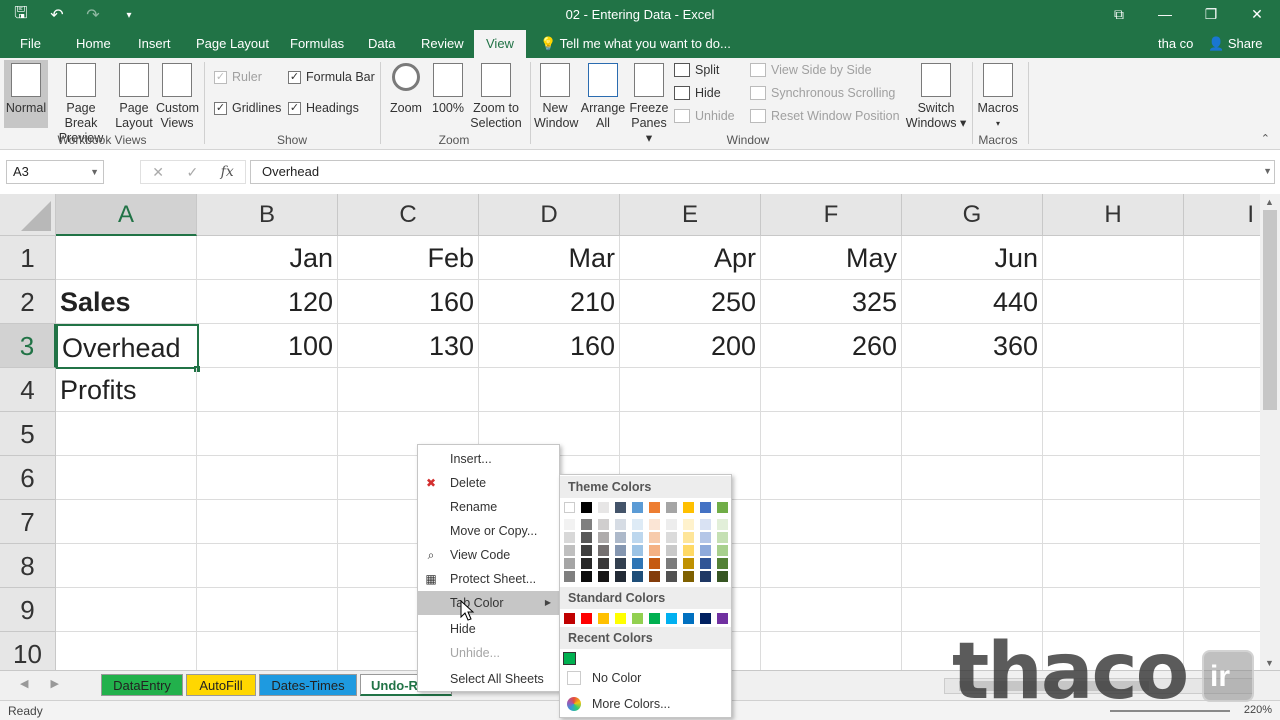 The image size is (1280, 720). I want to click on arrange-all-button: Arrange All, so click(603, 97).